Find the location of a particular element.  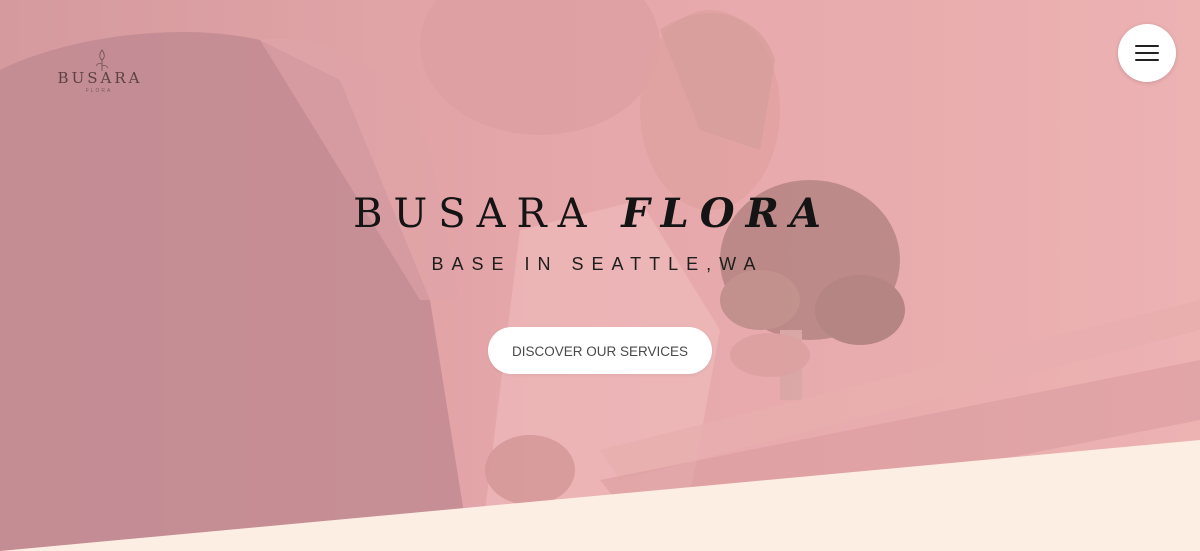

hero-title-main: BUSARA is located at coordinates (475, 214).